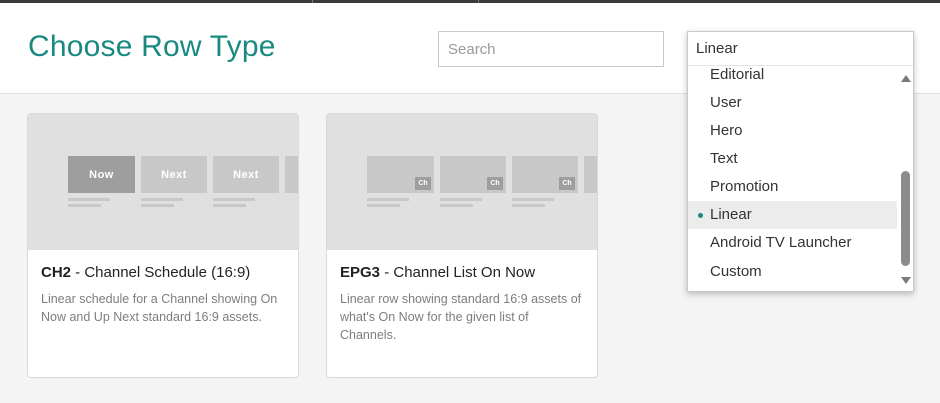 Image resolution: width=940 pixels, height=403 pixels. I want to click on bullet-dot-icon, so click(700, 215).